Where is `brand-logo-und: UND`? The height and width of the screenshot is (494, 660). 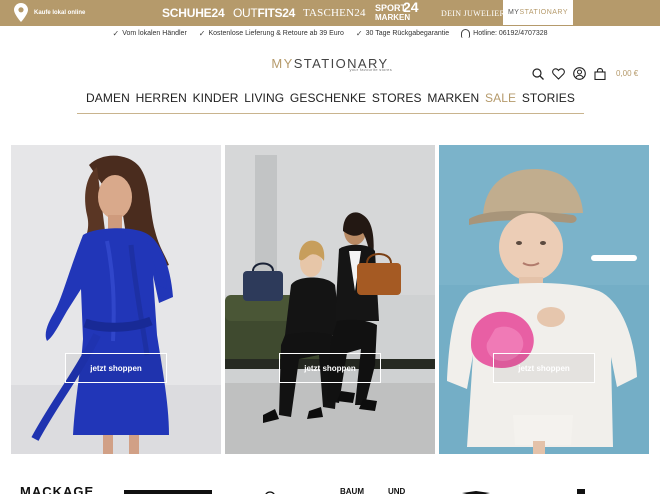
brand-logo-und: UND is located at coordinates (399, 489).